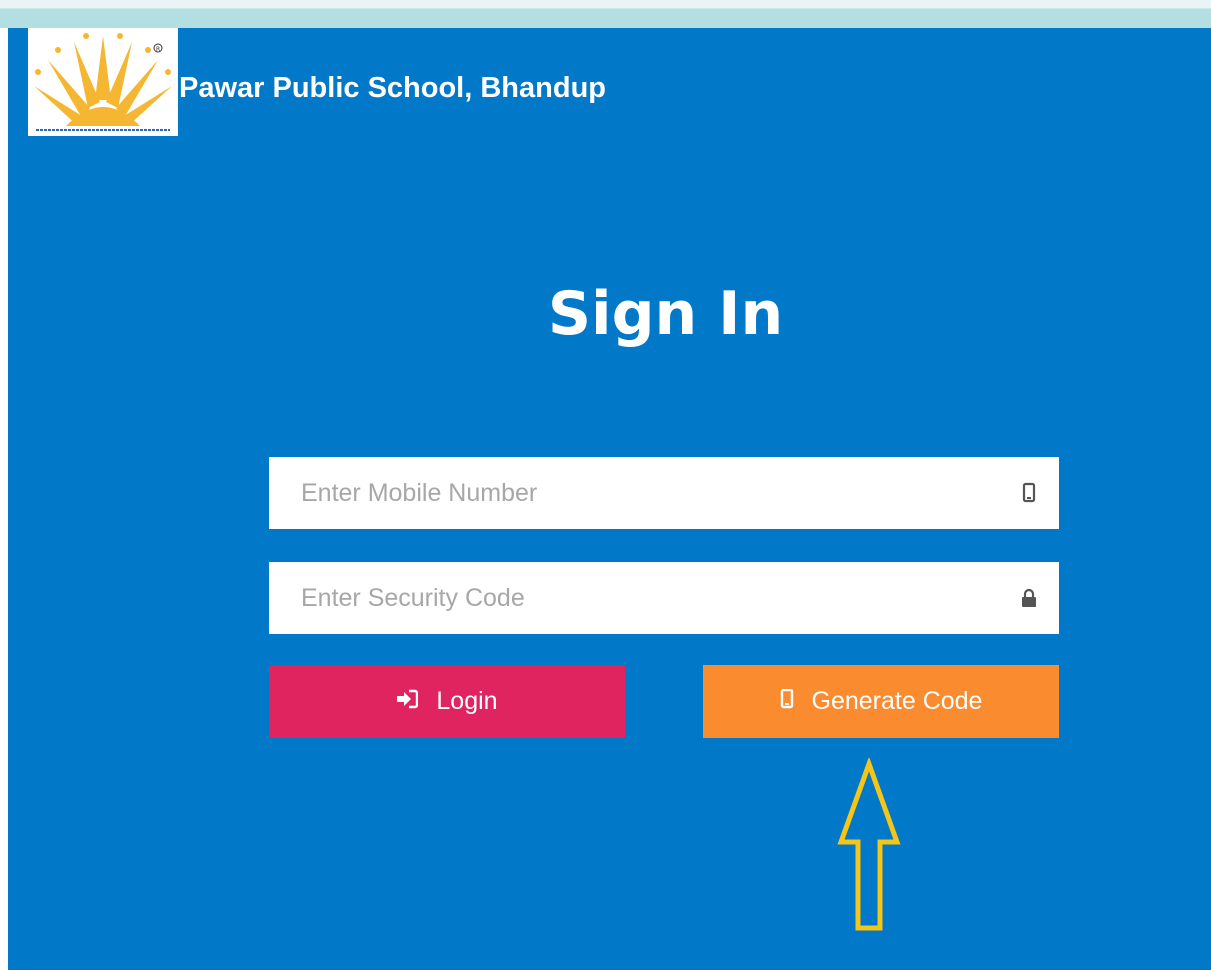  Describe the element at coordinates (158, 49) in the screenshot. I see `svg-text: R` at that location.